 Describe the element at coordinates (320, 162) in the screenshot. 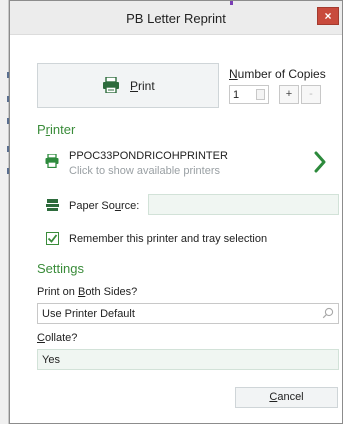

I see `chevron-right-icon` at that location.